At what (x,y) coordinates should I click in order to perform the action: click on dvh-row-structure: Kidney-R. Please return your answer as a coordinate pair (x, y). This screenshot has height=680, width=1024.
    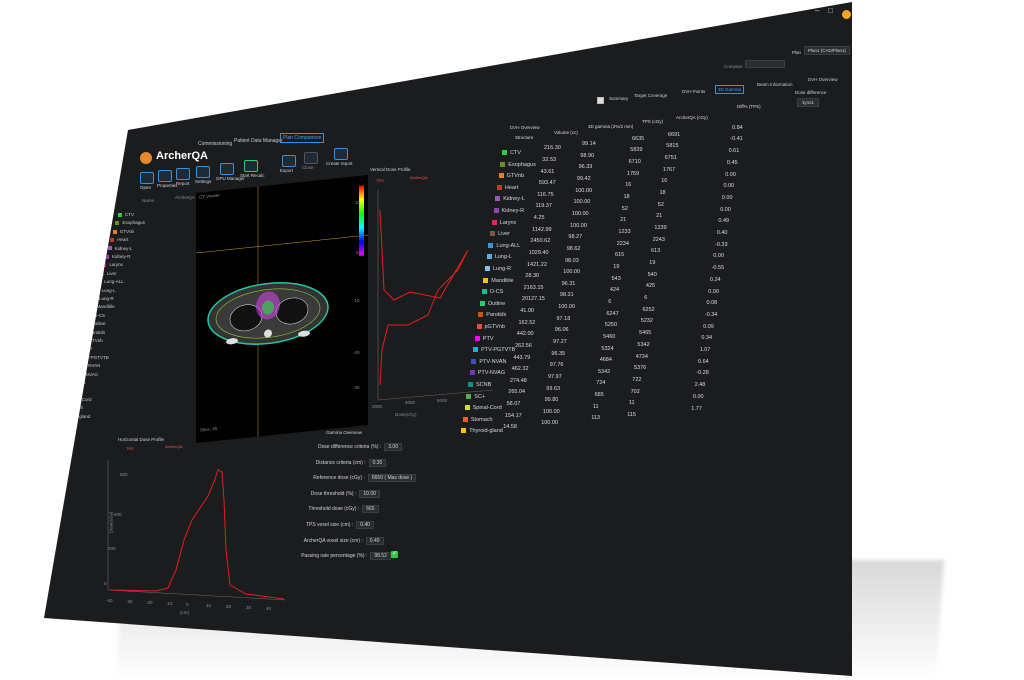
    Looking at the image, I should click on (508, 212).